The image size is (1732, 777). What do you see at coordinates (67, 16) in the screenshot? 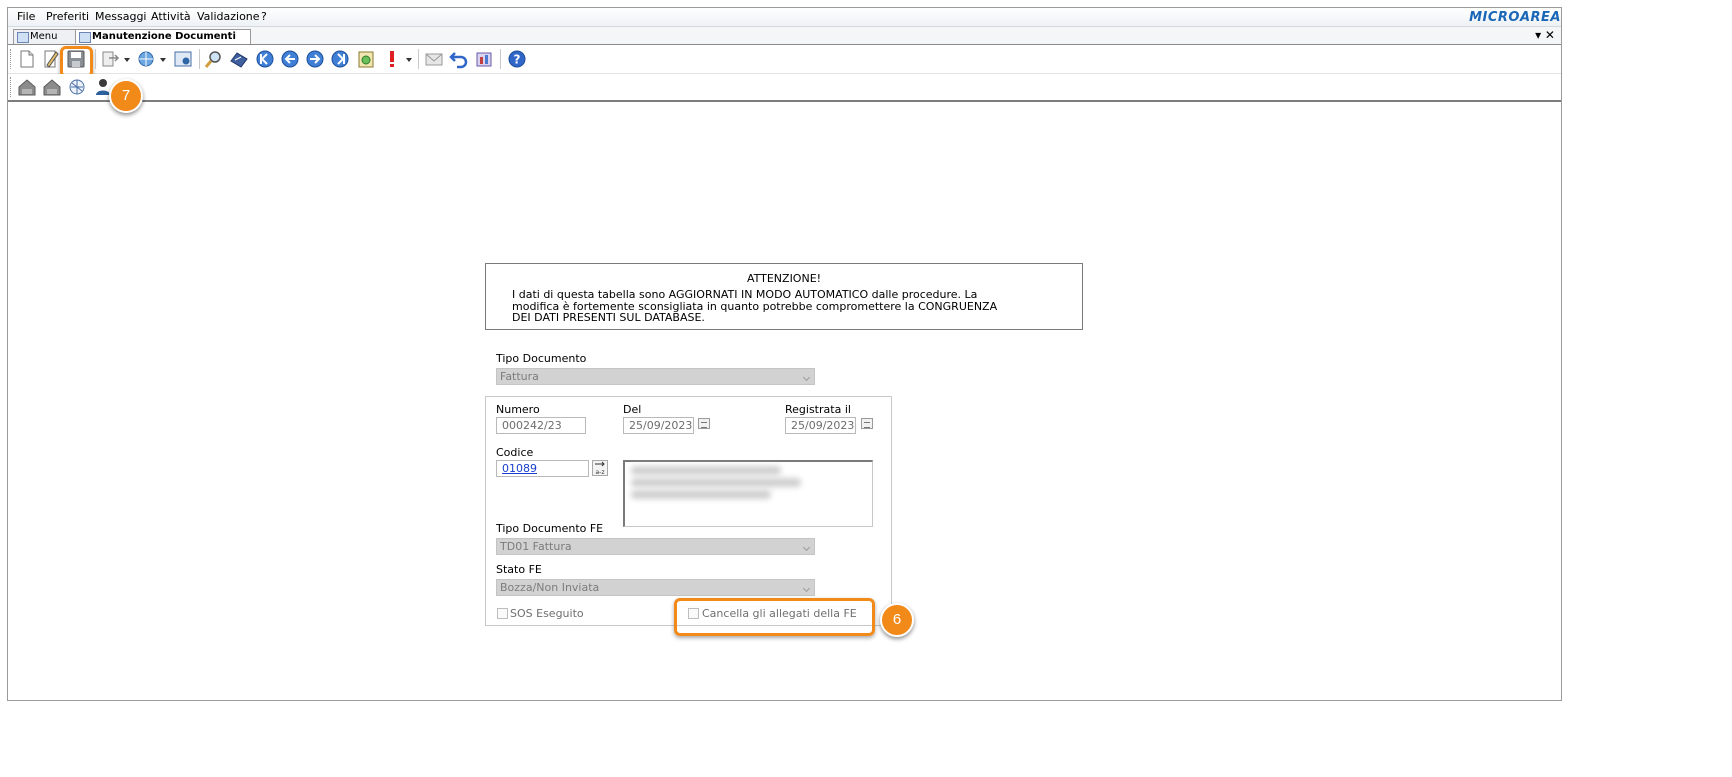
I see `menu-preferiti: Preferiti` at bounding box center [67, 16].